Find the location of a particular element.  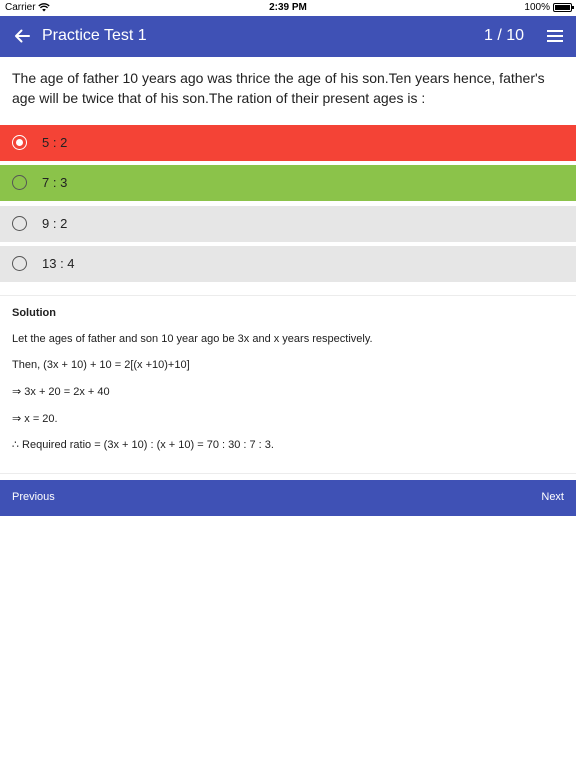

next-button: Next is located at coordinates (552, 497).